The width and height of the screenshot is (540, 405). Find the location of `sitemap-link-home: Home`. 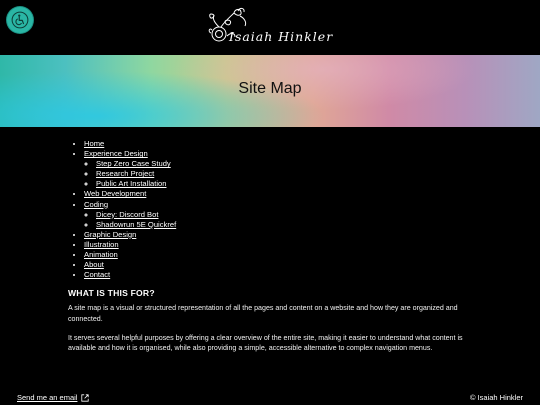

sitemap-link-home: Home is located at coordinates (94, 143).